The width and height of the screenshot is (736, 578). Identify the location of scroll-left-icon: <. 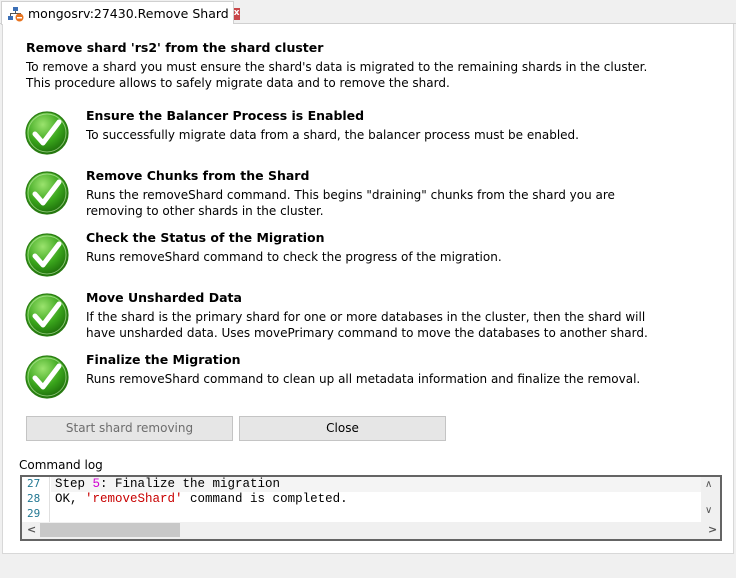
(31, 529).